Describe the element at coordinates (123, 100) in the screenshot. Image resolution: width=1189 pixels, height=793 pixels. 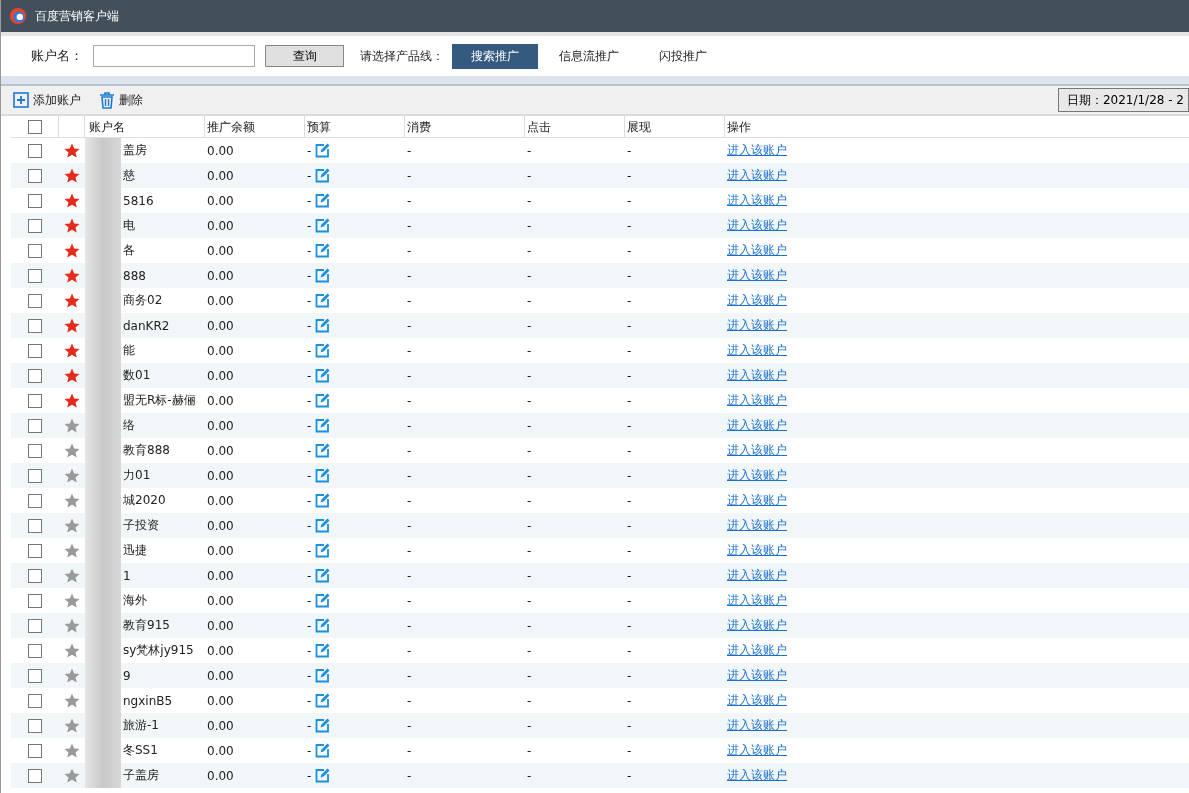
I see `delete-button: 删除` at that location.